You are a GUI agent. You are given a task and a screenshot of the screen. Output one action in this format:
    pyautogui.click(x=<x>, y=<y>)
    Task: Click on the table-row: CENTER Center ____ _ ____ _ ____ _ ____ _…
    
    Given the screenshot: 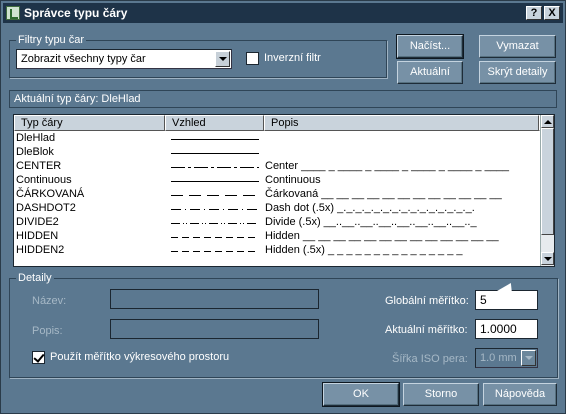 What is the action you would take?
    pyautogui.click(x=276, y=167)
    